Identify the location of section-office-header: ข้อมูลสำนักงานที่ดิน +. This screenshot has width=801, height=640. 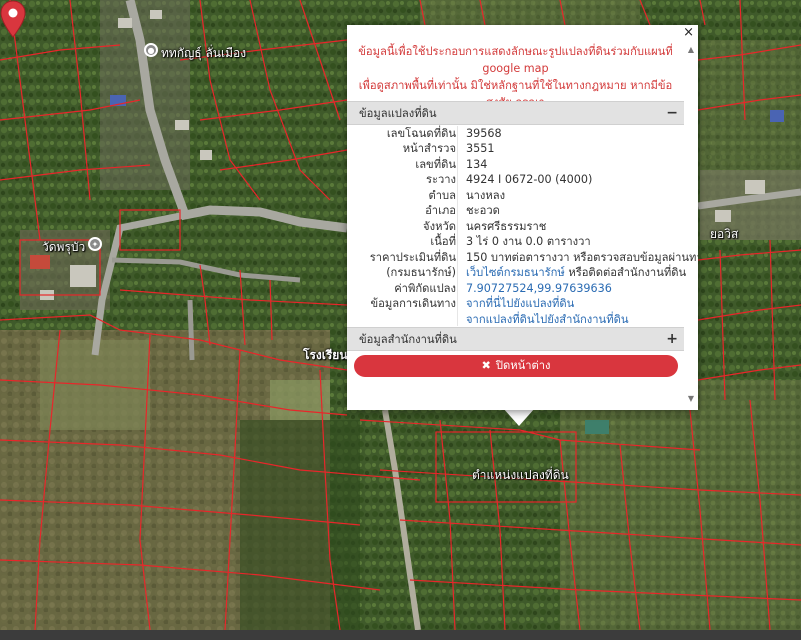
(515, 339).